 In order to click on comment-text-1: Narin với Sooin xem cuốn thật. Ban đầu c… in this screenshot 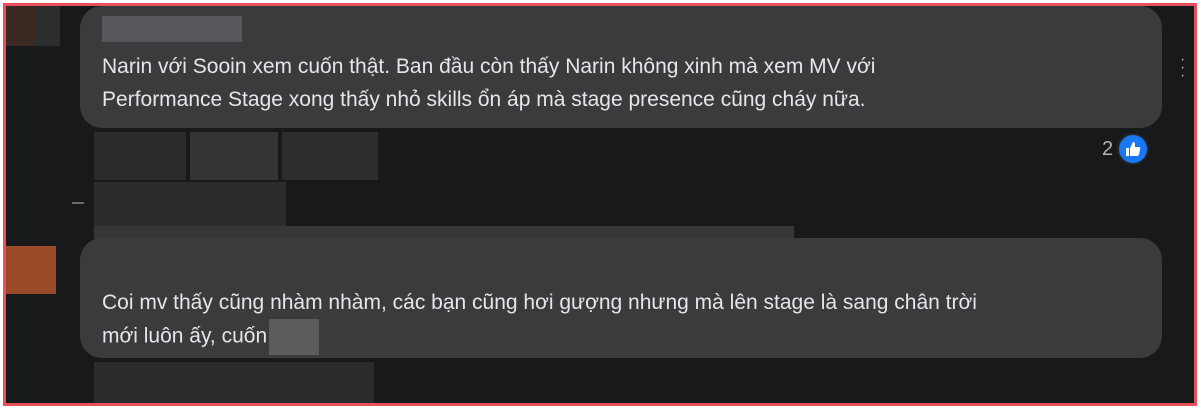, I will do `click(488, 83)`.